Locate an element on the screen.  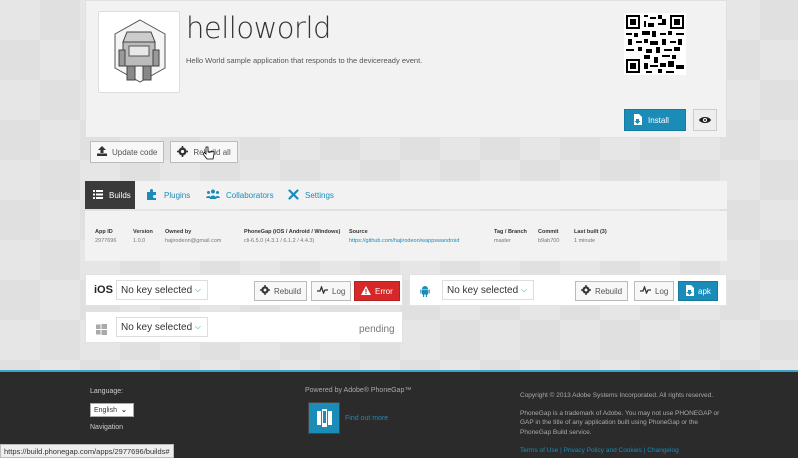
tools-icon is located at coordinates (293, 195).